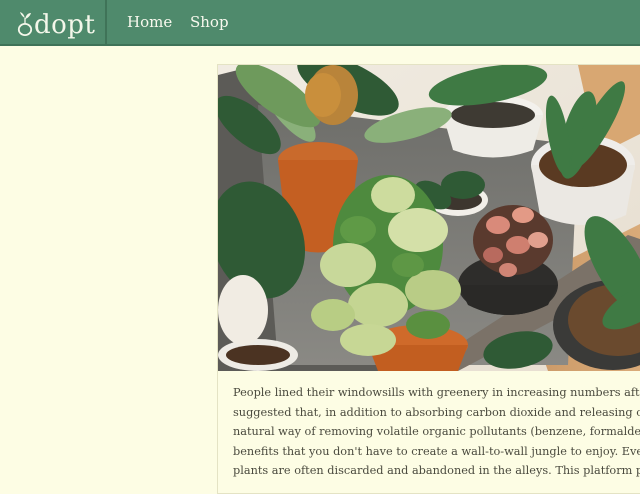  Describe the element at coordinates (320, 23) in the screenshot. I see `top-navbar: dopt Home Shop` at that location.